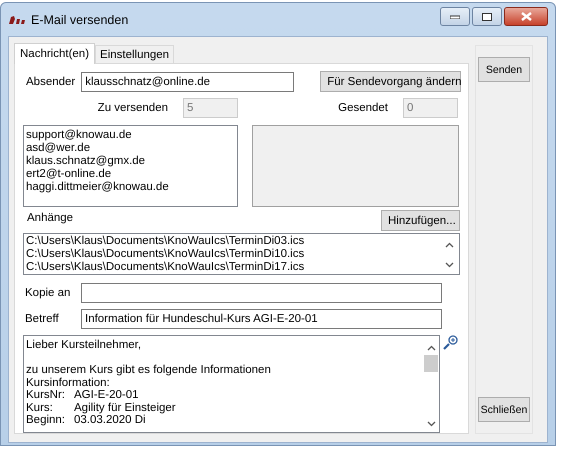 The width and height of the screenshot is (564, 454). I want to click on close-button, so click(526, 16).